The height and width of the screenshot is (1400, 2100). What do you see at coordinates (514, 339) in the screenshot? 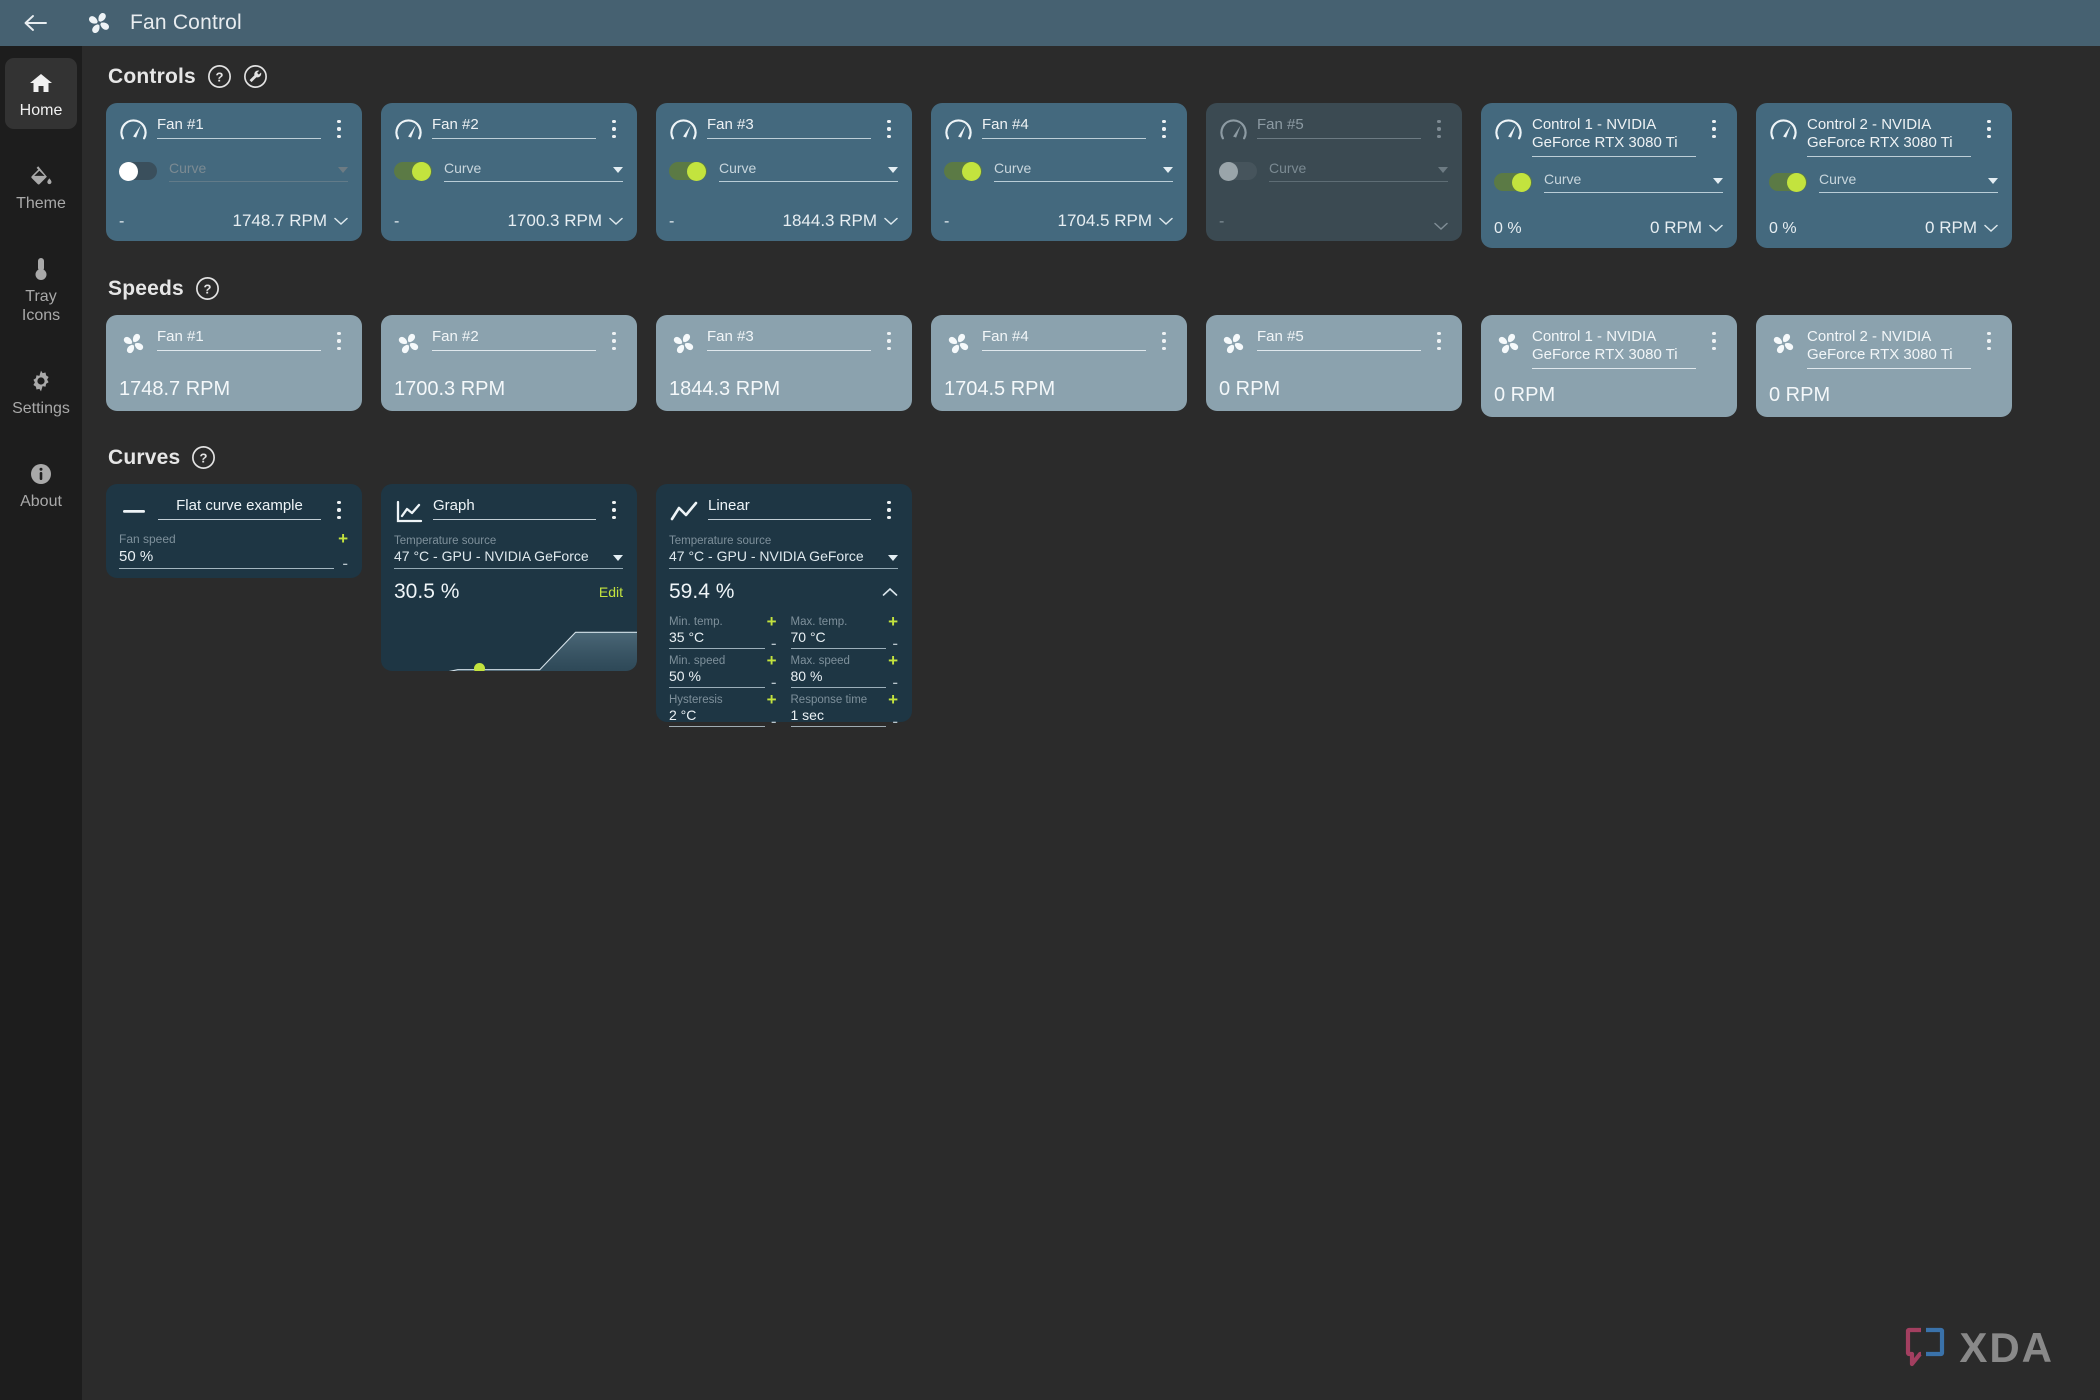
I see `speed-name: Fan #2` at bounding box center [514, 339].